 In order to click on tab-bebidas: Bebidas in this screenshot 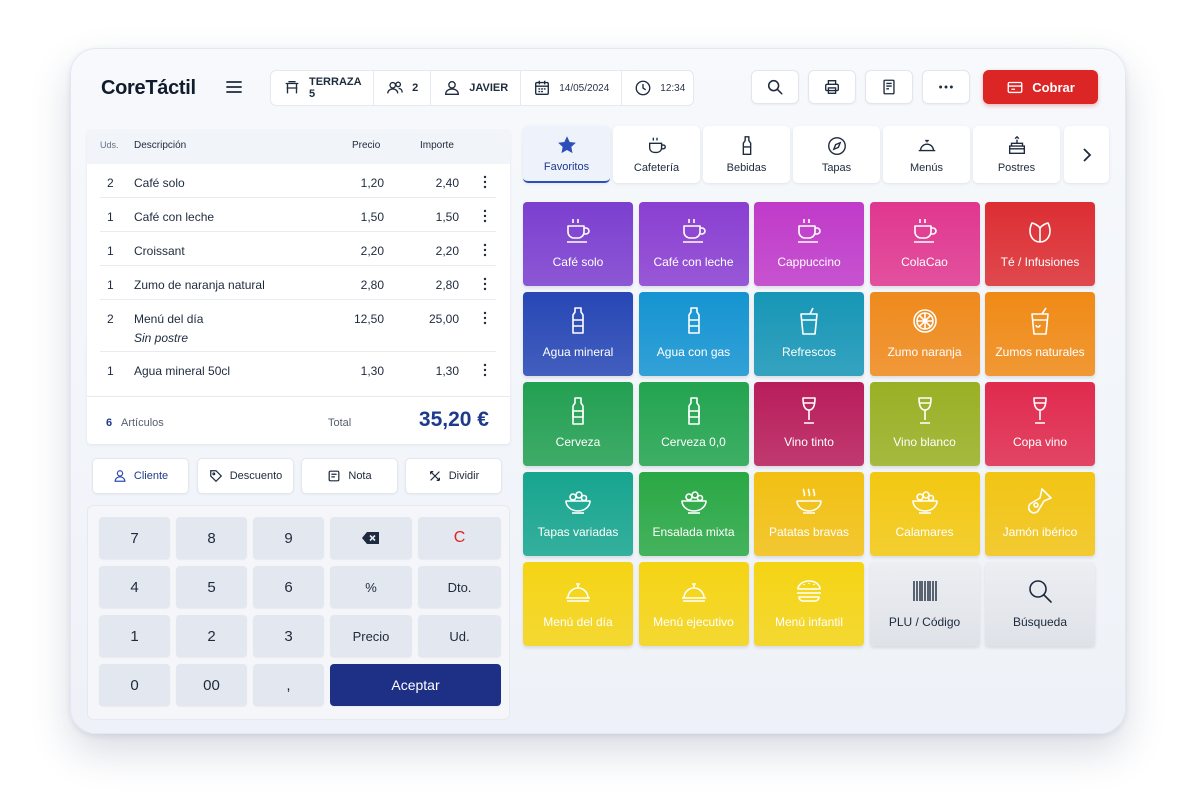, I will do `click(746, 154)`.